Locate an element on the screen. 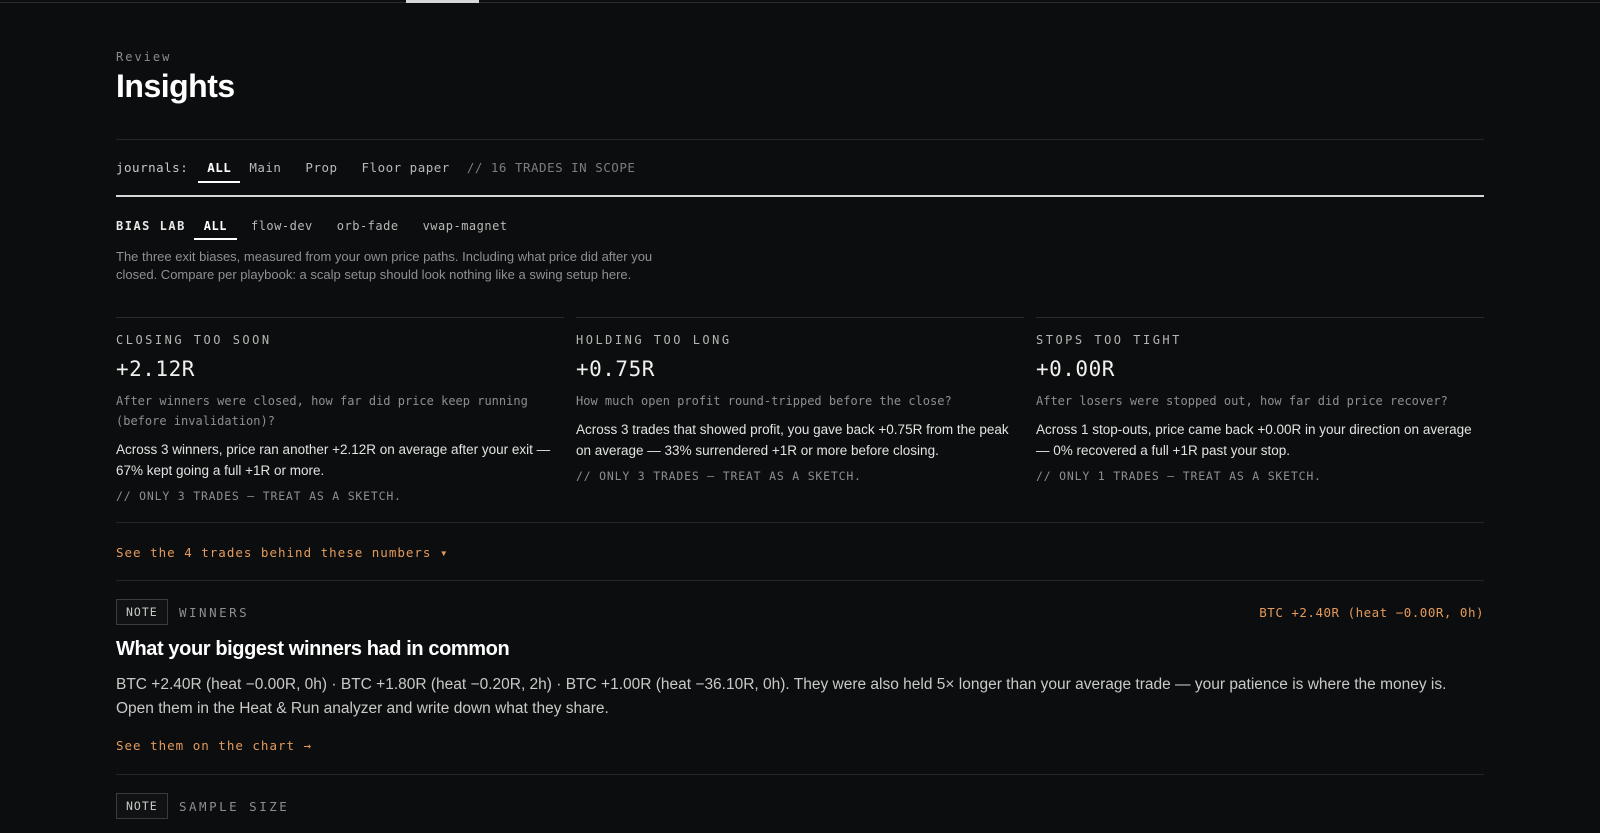  journal-tab-prop: Prop is located at coordinates (321, 167).